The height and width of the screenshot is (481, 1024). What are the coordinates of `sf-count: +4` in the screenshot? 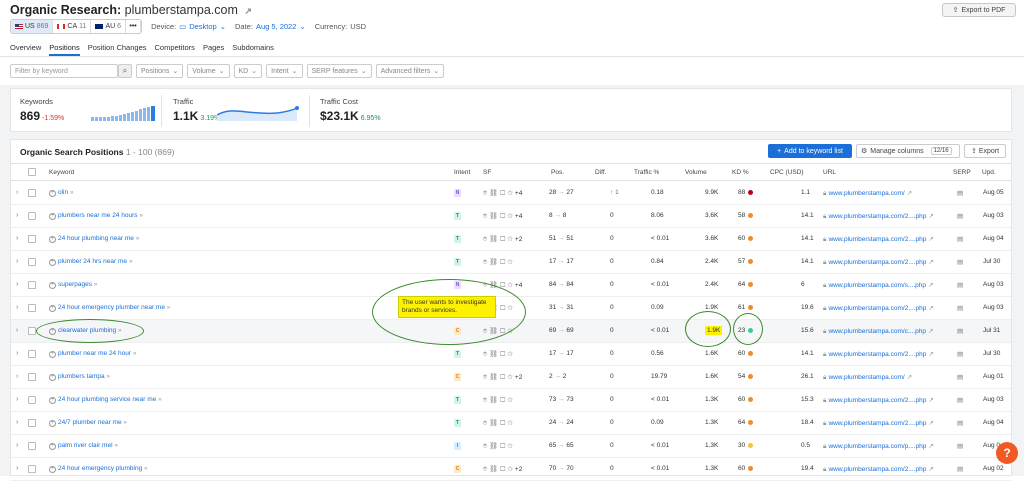 It's located at (518, 193).